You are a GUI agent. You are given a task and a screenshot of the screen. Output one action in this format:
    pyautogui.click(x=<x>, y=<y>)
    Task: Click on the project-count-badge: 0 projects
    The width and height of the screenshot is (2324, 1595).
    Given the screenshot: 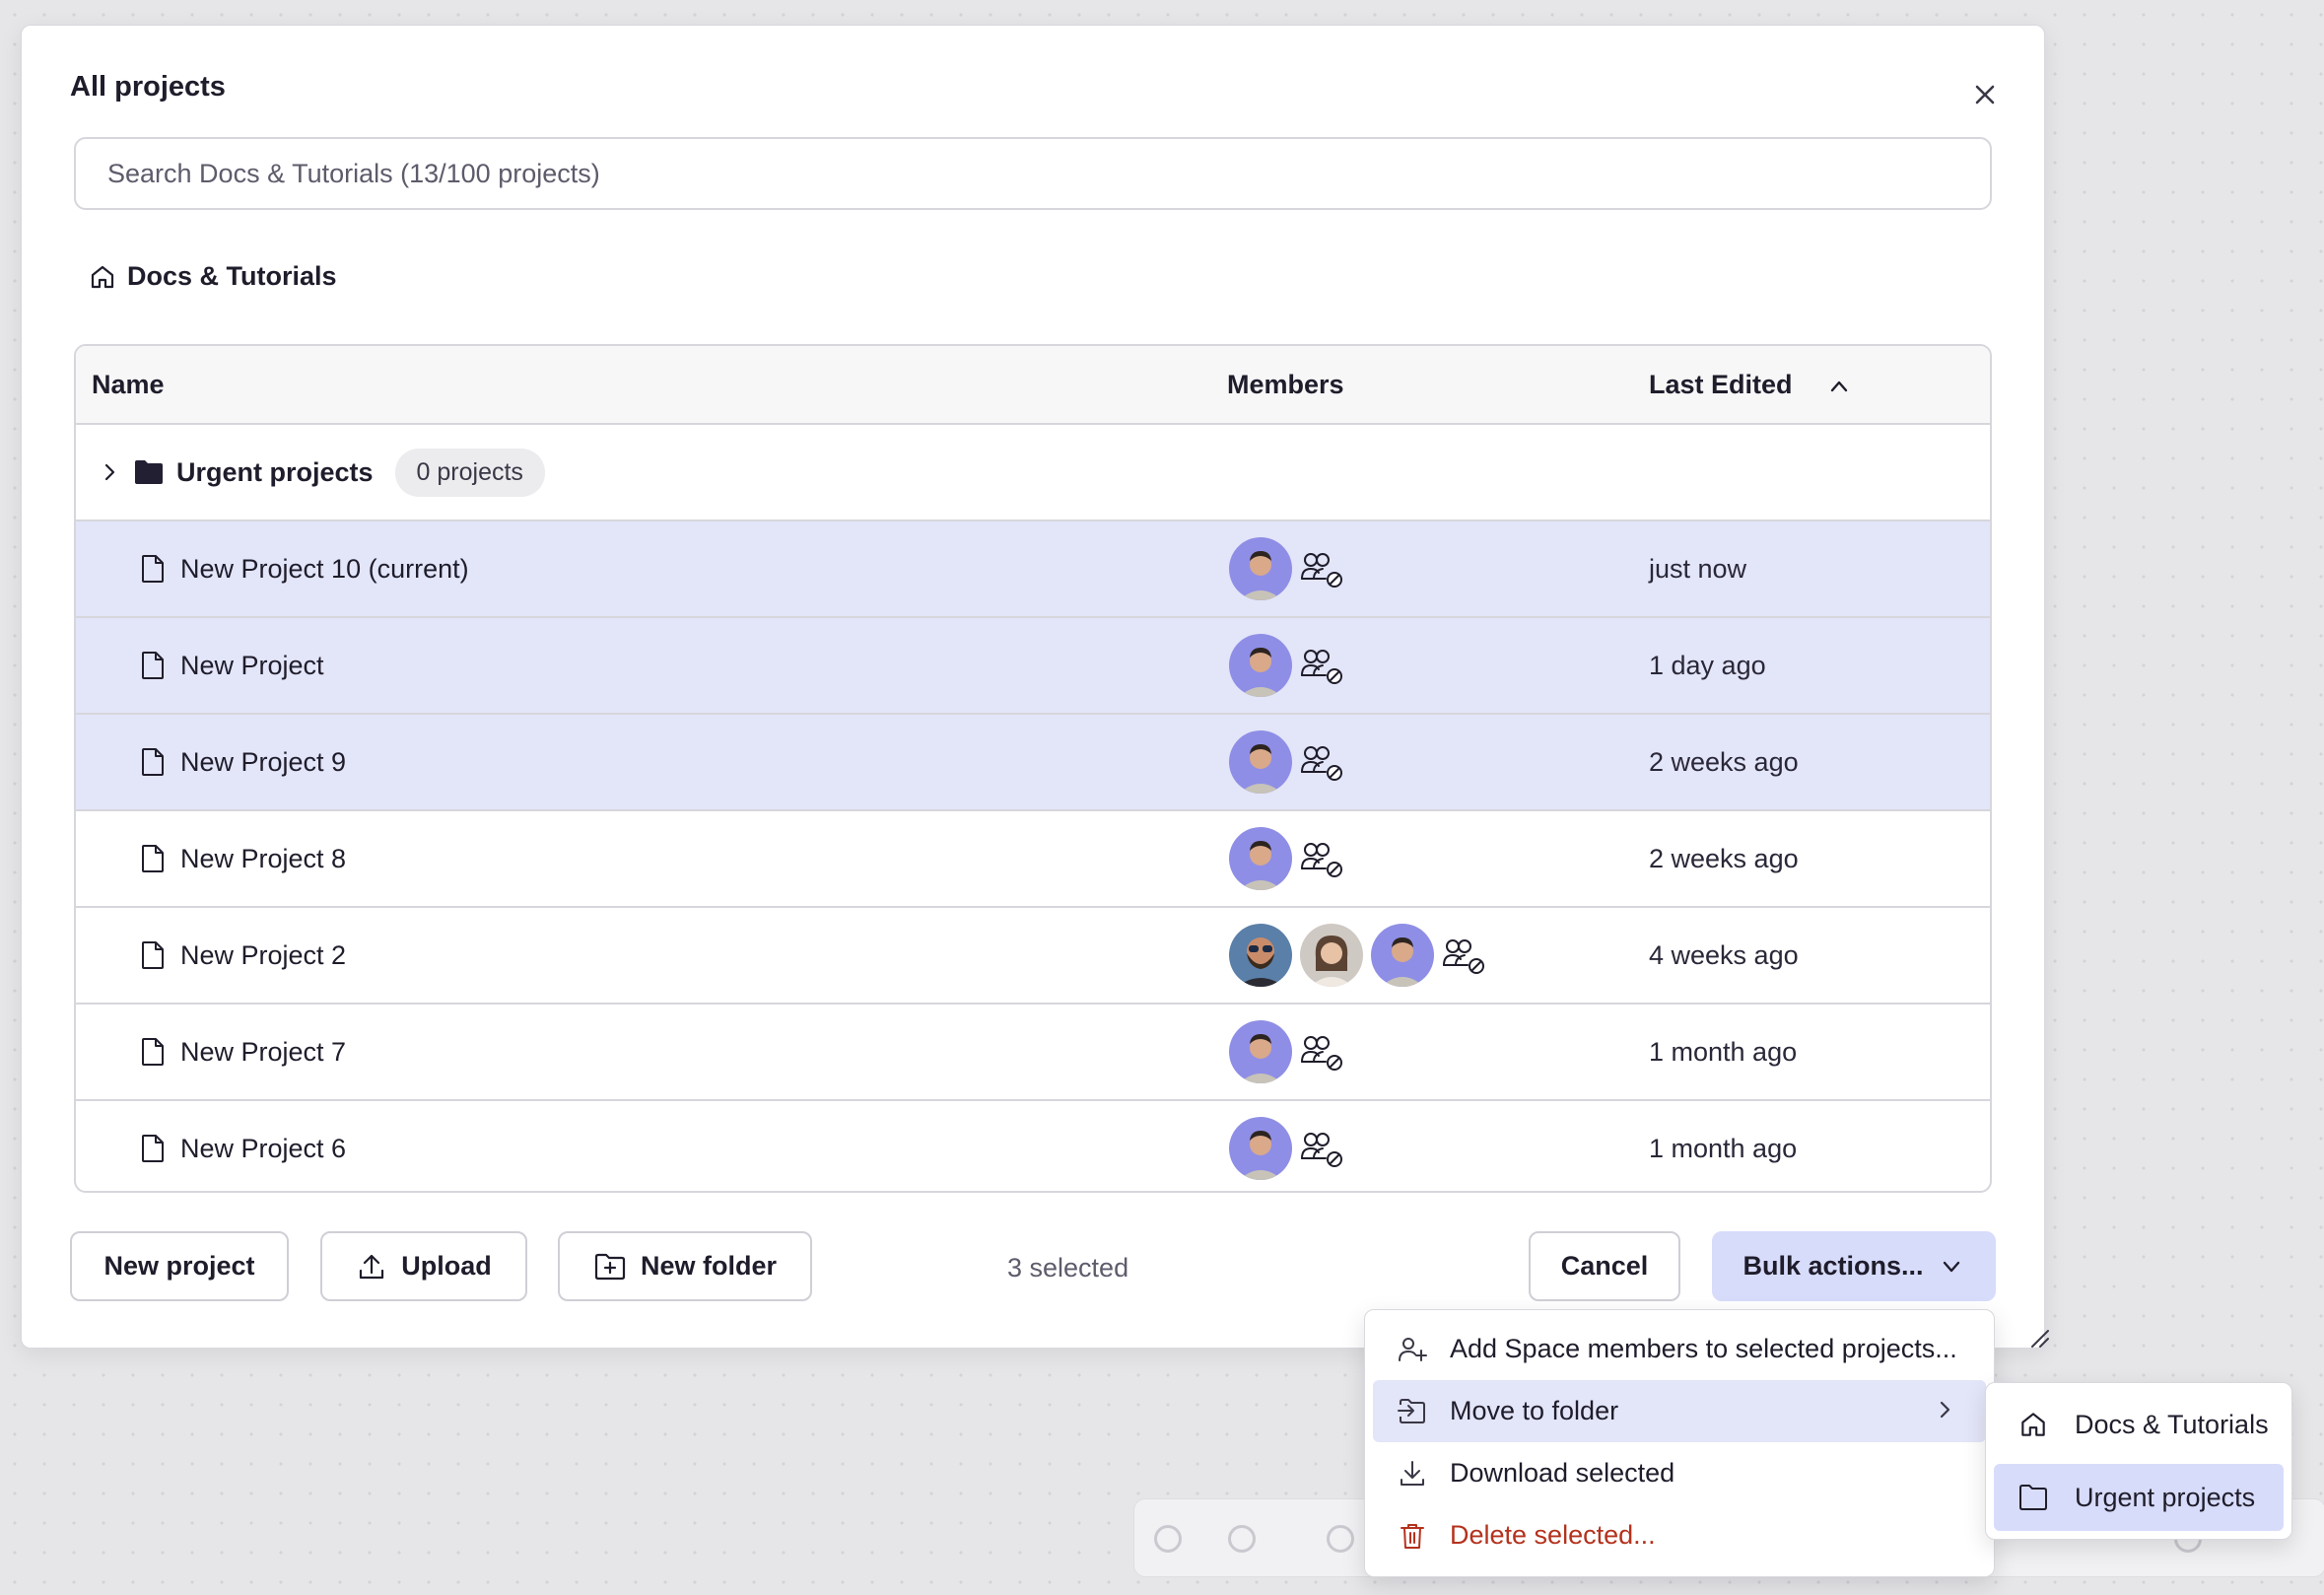 What is the action you would take?
    pyautogui.click(x=470, y=472)
    